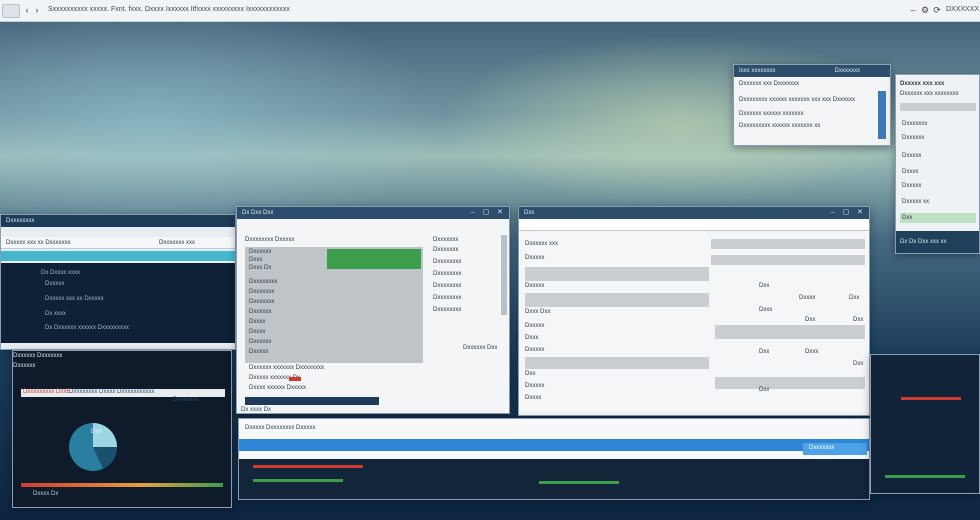 This screenshot has width=980, height=520. I want to click on center-left-titlebar: Dx Dxx Dxx – ▢ ✕, so click(373, 213).